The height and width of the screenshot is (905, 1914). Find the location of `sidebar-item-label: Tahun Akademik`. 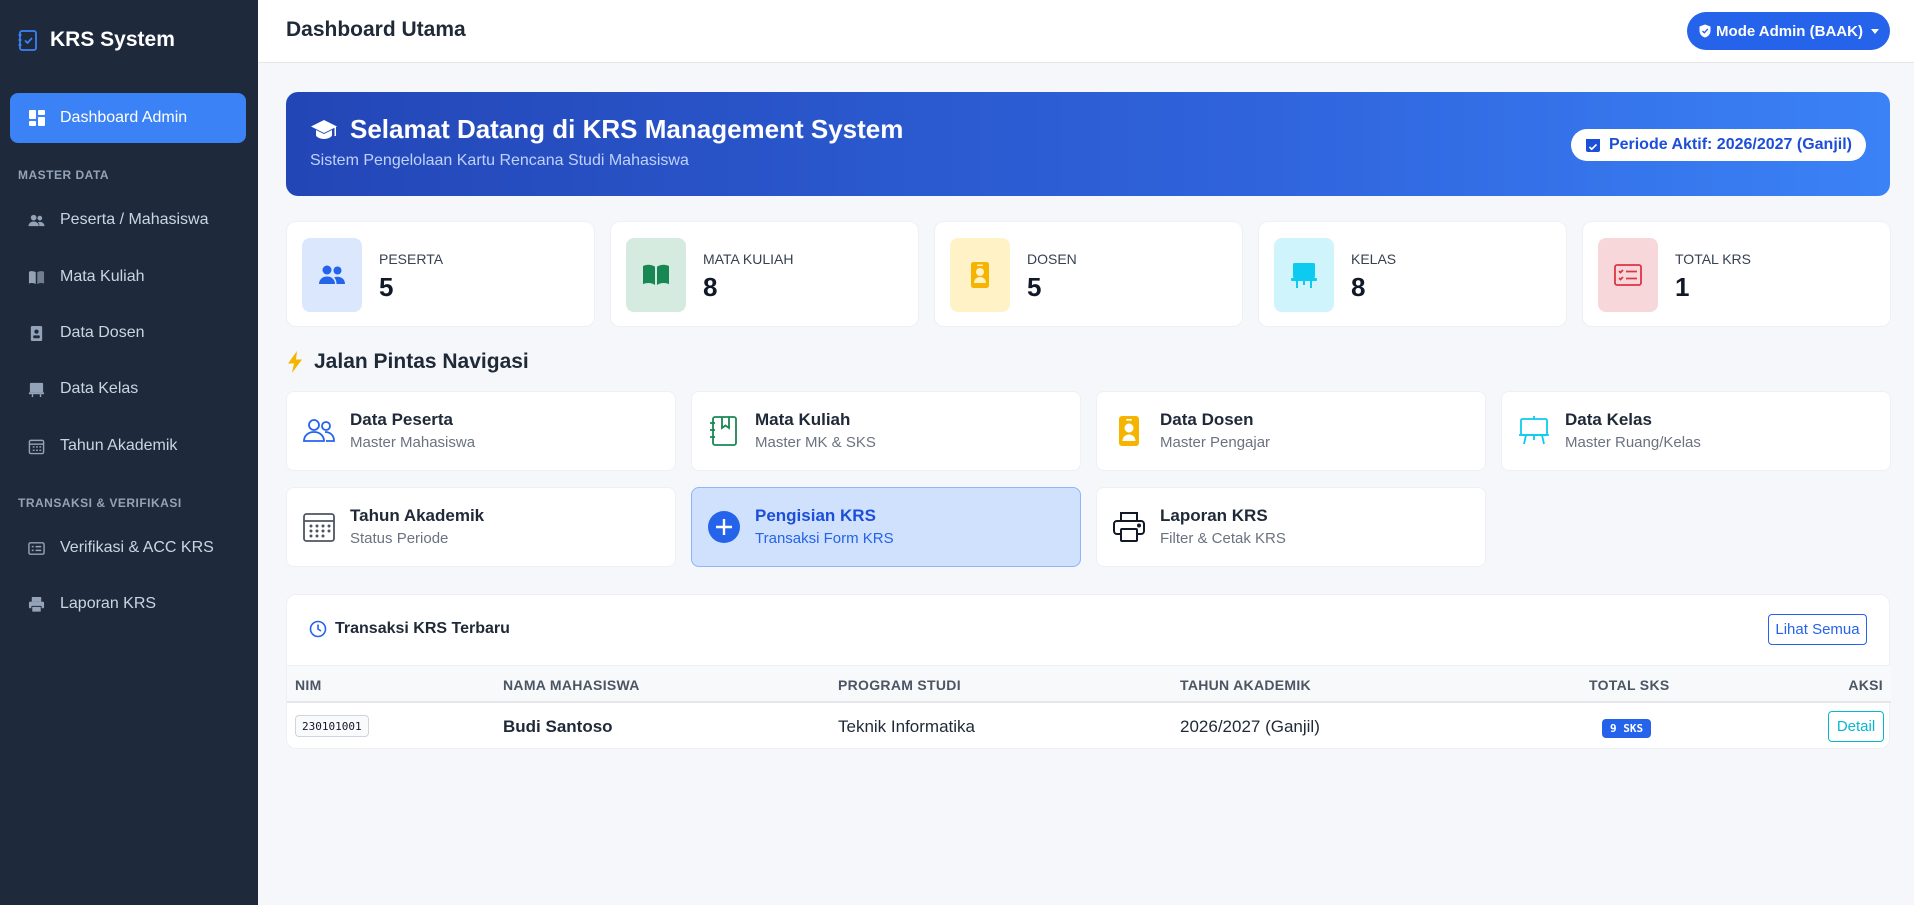

sidebar-item-label: Tahun Akademik is located at coordinates (119, 445).